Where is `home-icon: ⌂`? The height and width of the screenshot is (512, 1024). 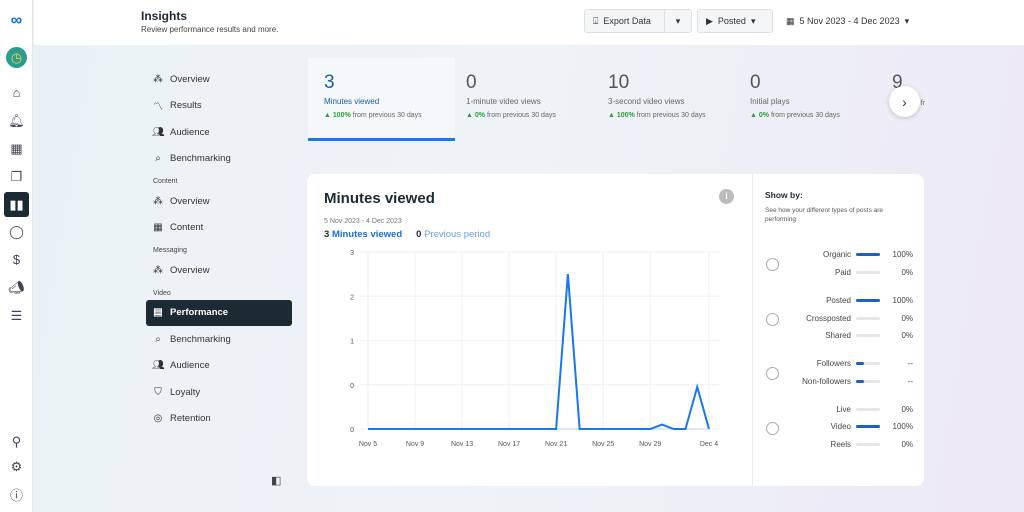
home-icon: ⌂ is located at coordinates (16, 92).